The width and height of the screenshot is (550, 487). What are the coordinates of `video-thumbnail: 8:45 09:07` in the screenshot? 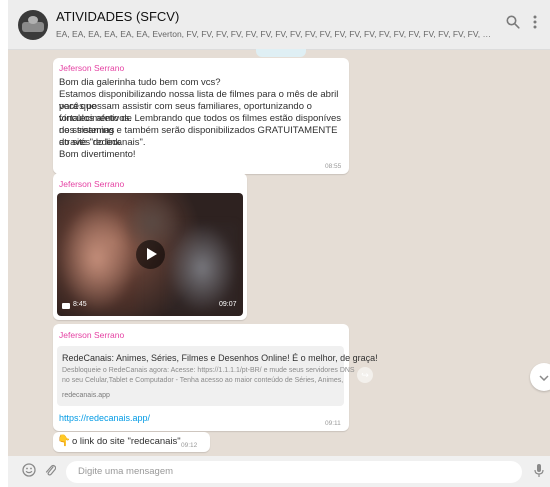 It's located at (150, 254).